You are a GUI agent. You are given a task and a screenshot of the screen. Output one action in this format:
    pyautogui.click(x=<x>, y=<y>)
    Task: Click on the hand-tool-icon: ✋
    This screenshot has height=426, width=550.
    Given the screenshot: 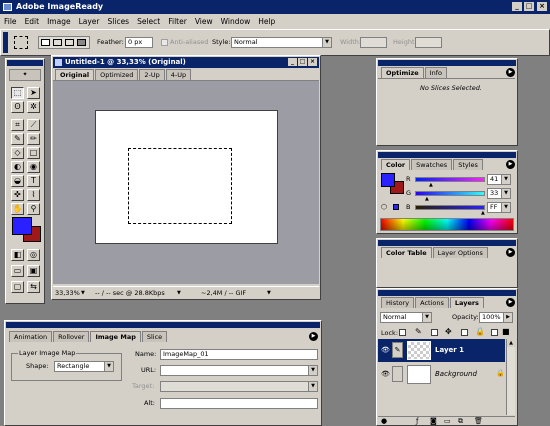 What is the action you would take?
    pyautogui.click(x=17, y=209)
    